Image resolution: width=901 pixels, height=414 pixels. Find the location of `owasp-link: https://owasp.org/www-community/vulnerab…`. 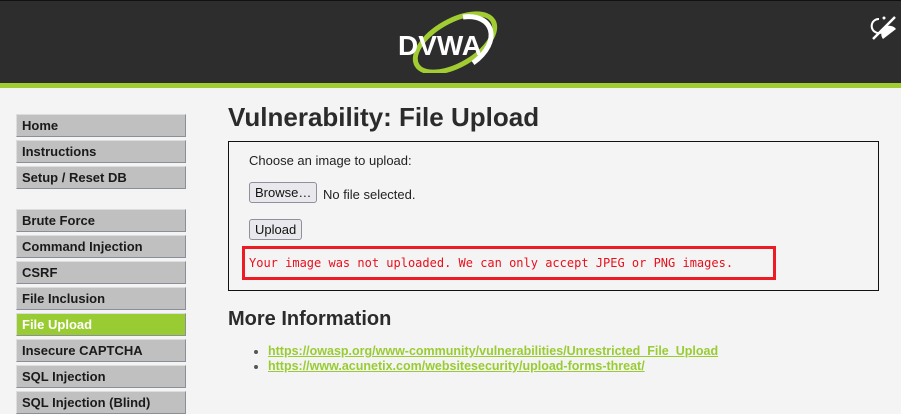

owasp-link: https://owasp.org/www-community/vulnerab… is located at coordinates (493, 351).